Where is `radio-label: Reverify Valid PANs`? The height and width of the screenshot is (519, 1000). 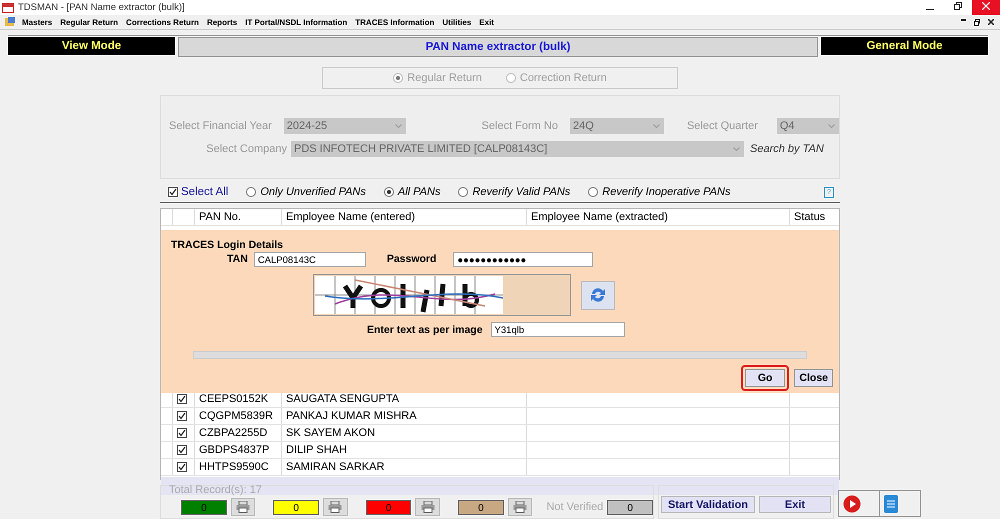
radio-label: Reverify Valid PANs is located at coordinates (521, 192).